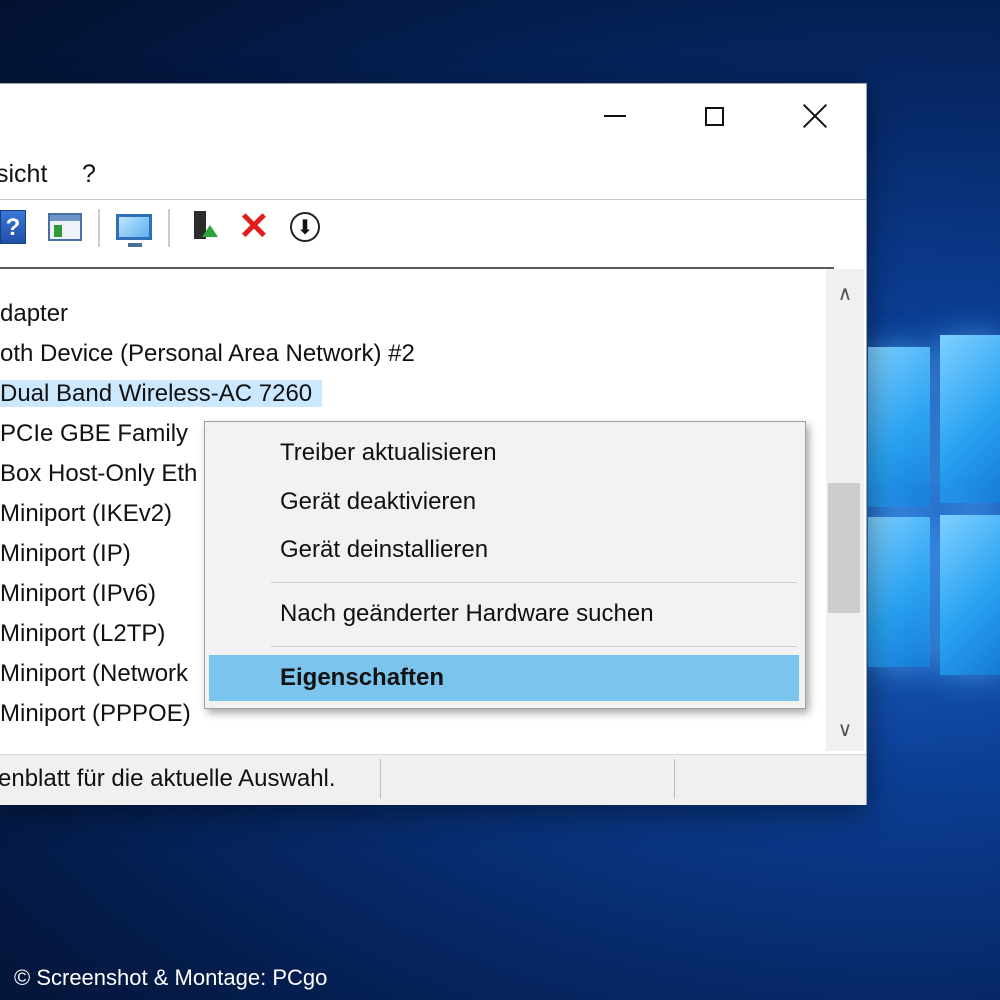  I want to click on properties-panel-icon, so click(65, 227).